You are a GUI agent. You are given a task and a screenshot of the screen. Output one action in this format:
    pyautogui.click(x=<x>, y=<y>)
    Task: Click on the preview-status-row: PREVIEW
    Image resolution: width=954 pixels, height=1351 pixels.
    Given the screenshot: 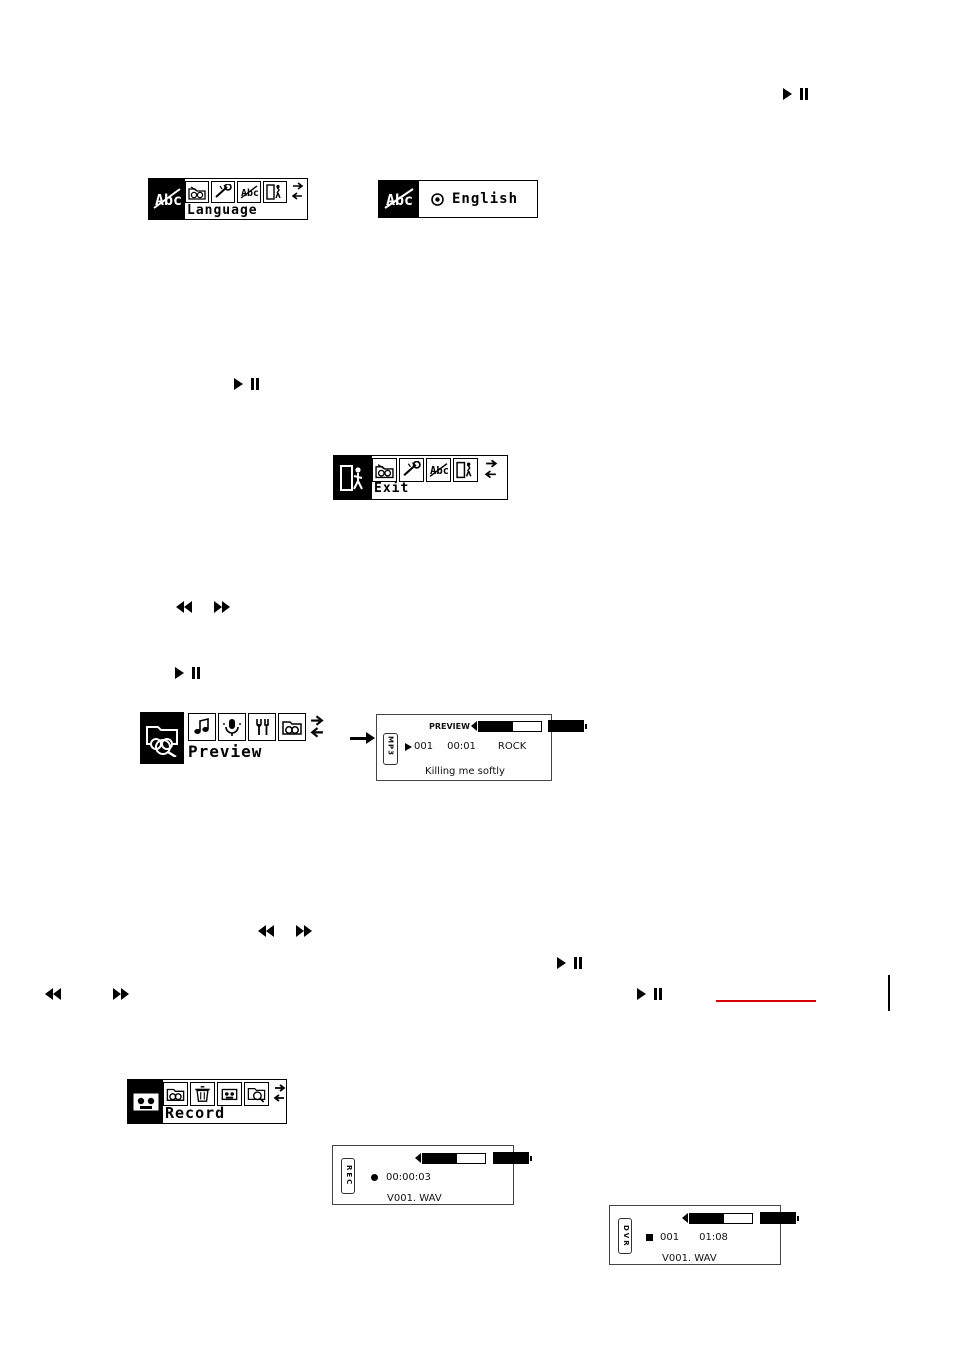 What is the action you would take?
    pyautogui.click(x=508, y=726)
    